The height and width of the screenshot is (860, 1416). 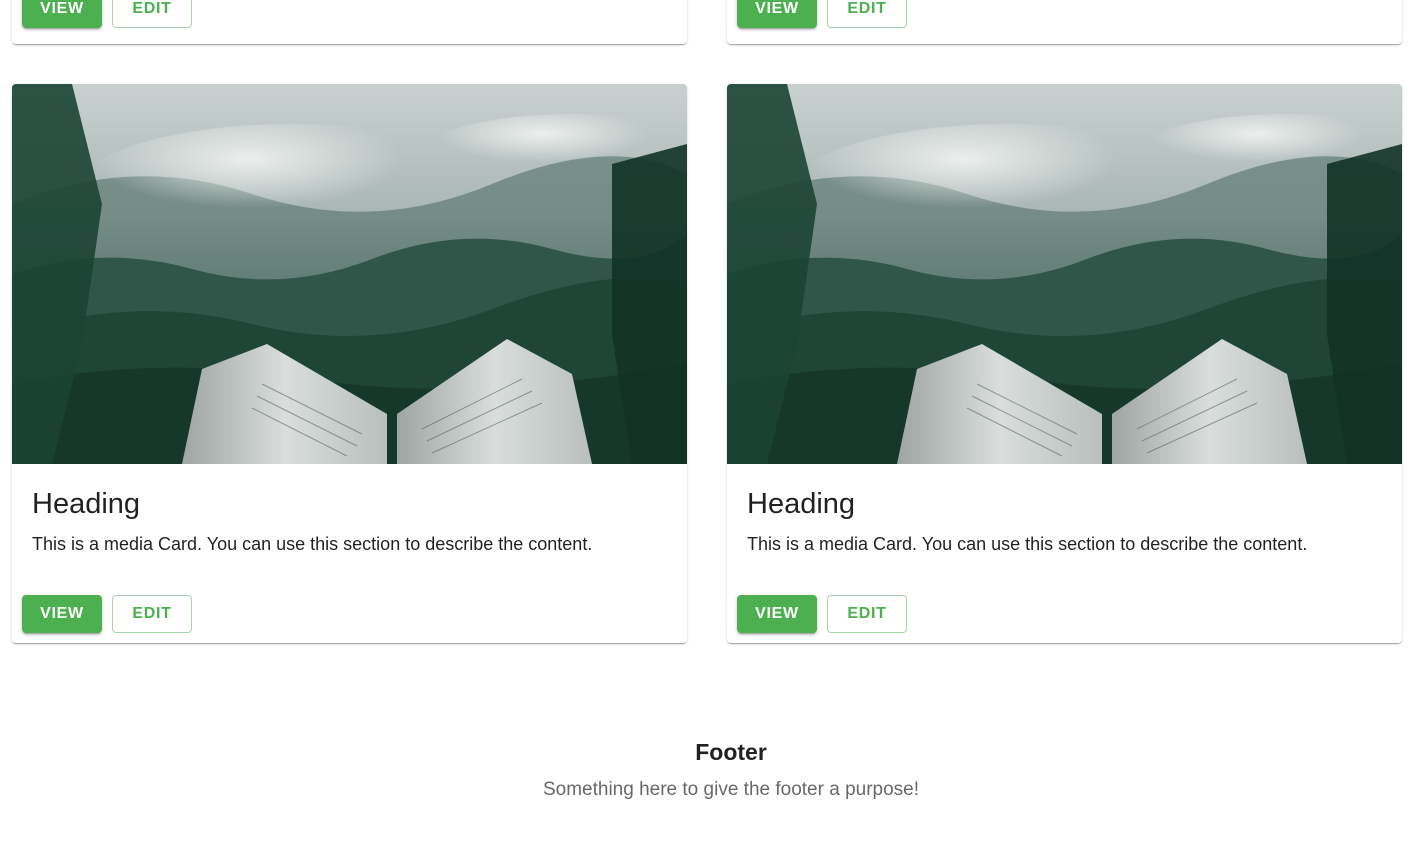 I want to click on footer-title: Footer, so click(x=731, y=752).